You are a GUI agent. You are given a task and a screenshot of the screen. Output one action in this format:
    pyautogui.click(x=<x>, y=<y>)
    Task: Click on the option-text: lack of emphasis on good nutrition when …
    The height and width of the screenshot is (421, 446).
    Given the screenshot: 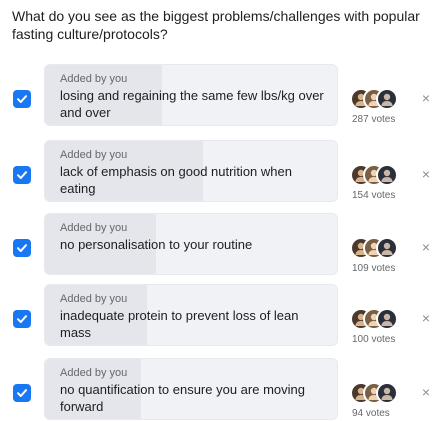 What is the action you would take?
    pyautogui.click(x=176, y=180)
    